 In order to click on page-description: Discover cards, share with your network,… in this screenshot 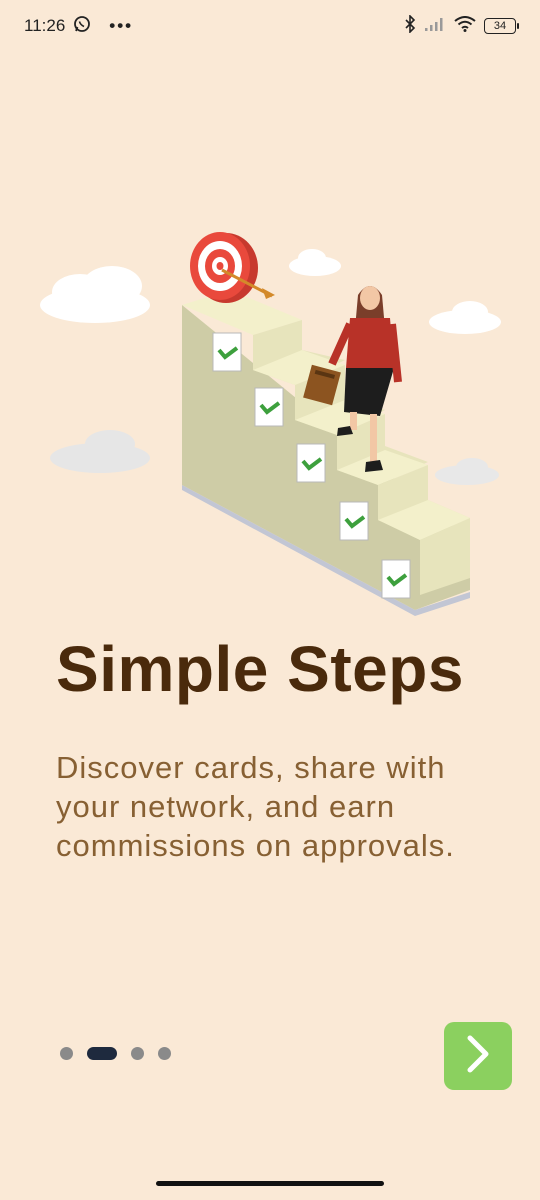, I will do `click(255, 806)`.